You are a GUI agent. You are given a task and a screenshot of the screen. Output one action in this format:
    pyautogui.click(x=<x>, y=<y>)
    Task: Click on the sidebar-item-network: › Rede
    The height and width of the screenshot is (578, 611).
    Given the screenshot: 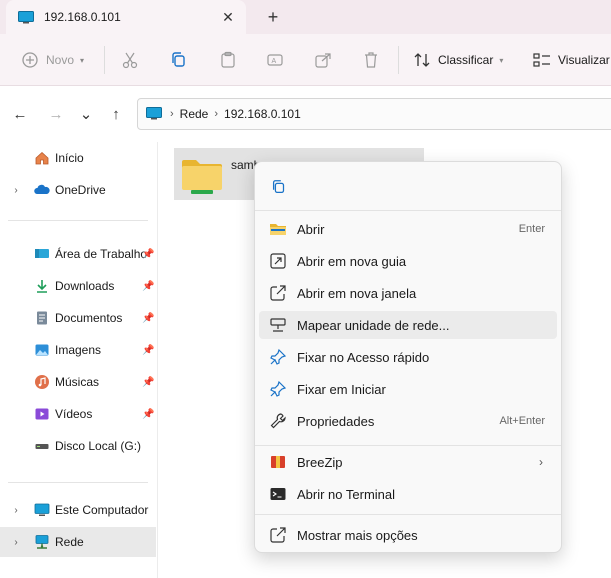 What is the action you would take?
    pyautogui.click(x=78, y=542)
    